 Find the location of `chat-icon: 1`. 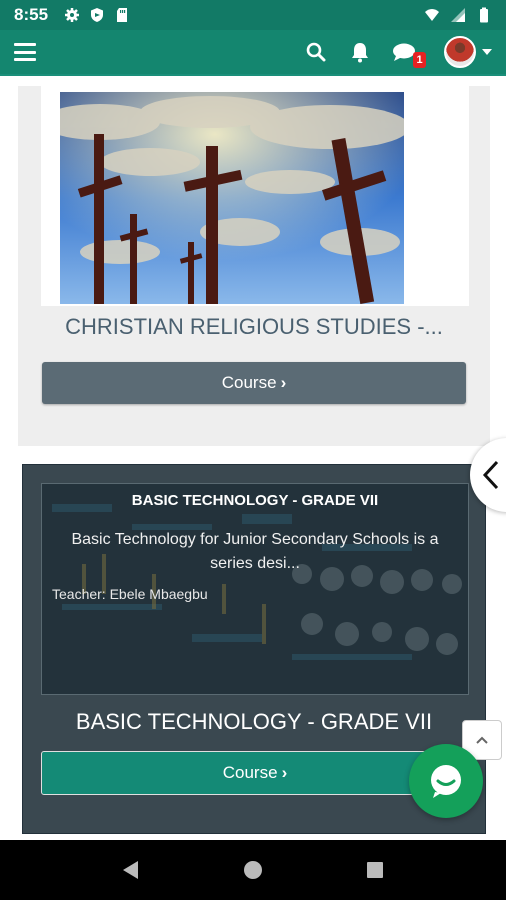

chat-icon: 1 is located at coordinates (409, 54).